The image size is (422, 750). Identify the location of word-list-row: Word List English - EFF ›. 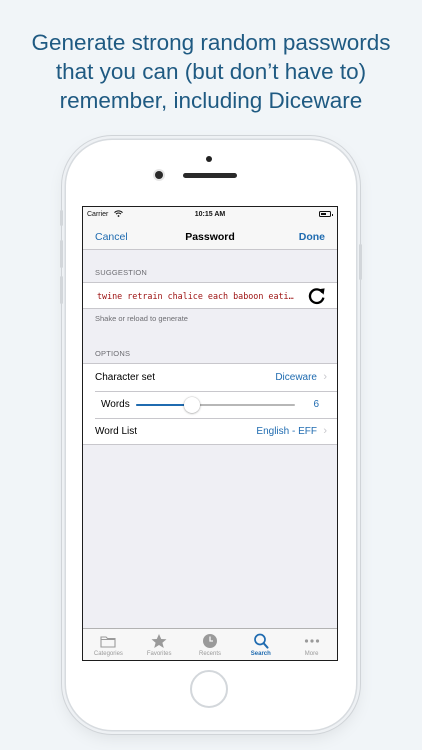
(210, 431).